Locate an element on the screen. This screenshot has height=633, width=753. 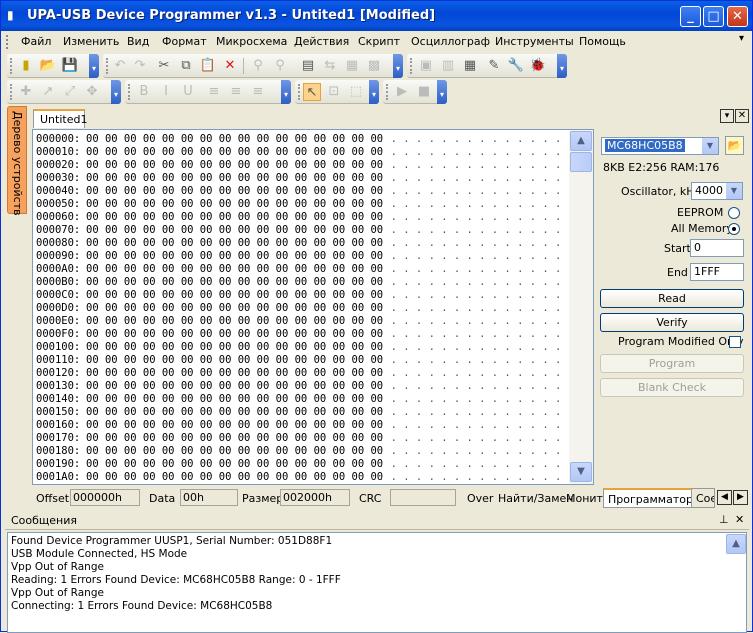
fill-icon: ▦ is located at coordinates (352, 66).